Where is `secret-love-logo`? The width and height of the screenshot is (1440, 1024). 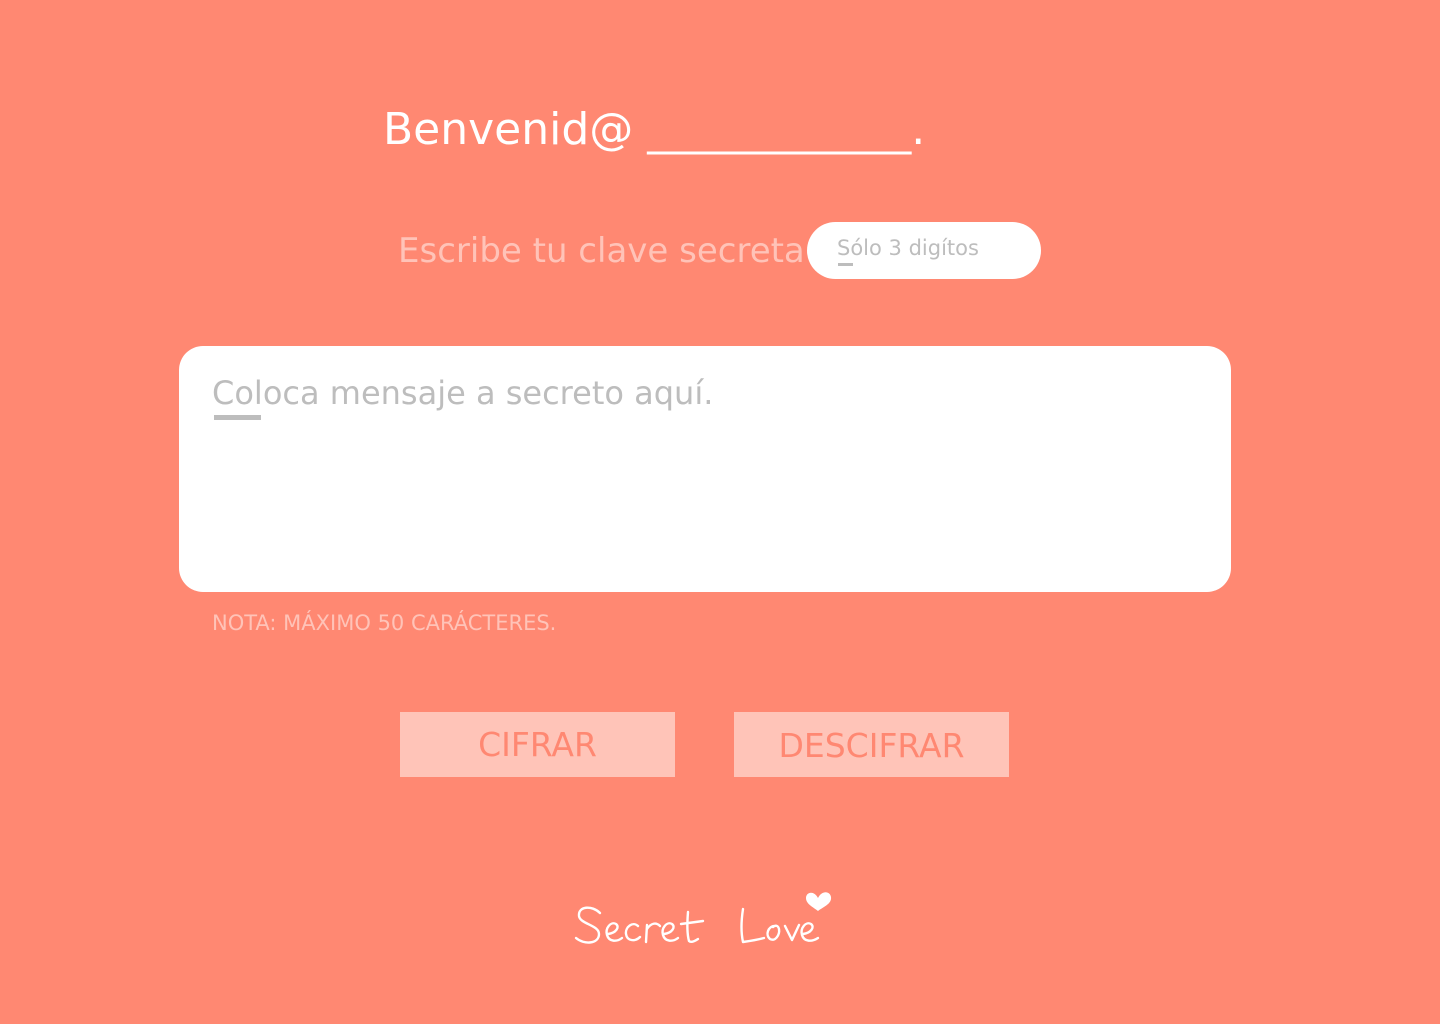
secret-love-logo is located at coordinates (705, 919).